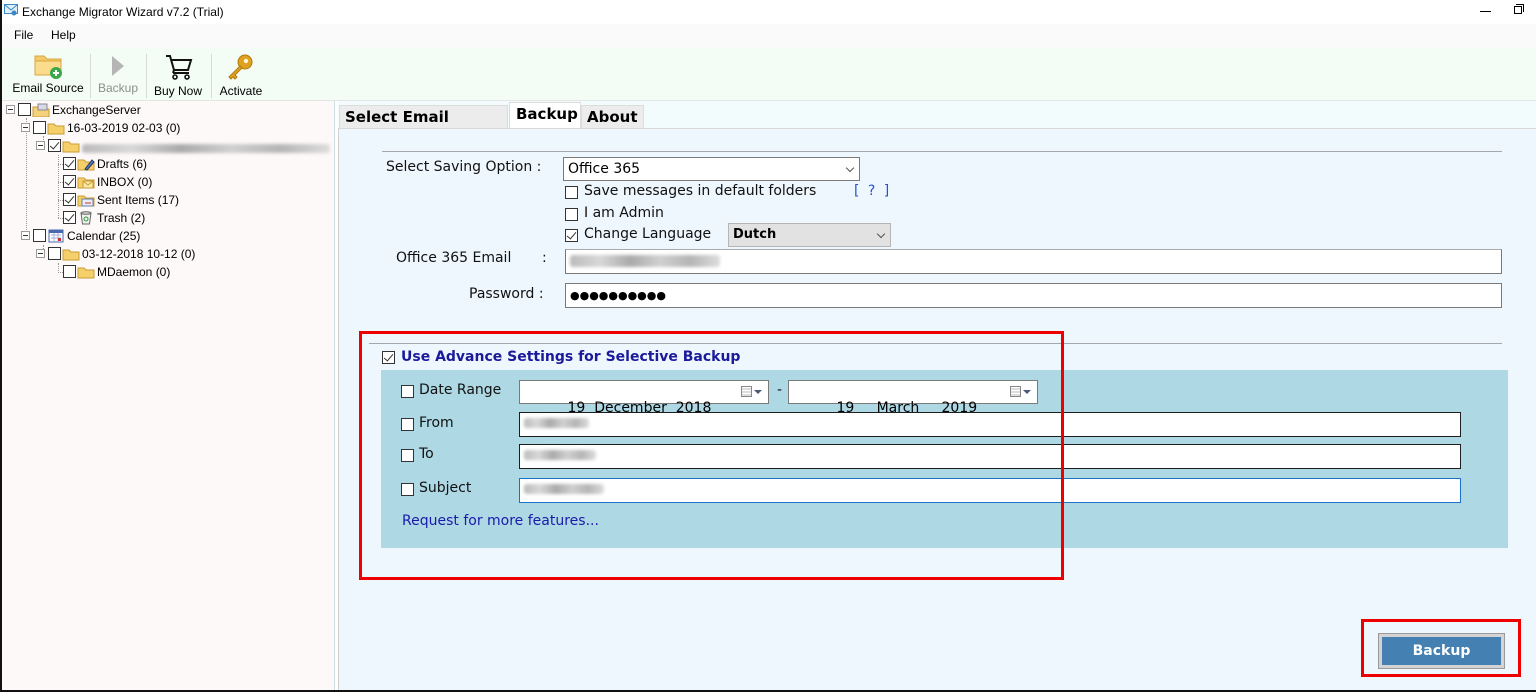 Image resolution: width=1536 pixels, height=692 pixels. I want to click on subject-checkbox, so click(407, 489).